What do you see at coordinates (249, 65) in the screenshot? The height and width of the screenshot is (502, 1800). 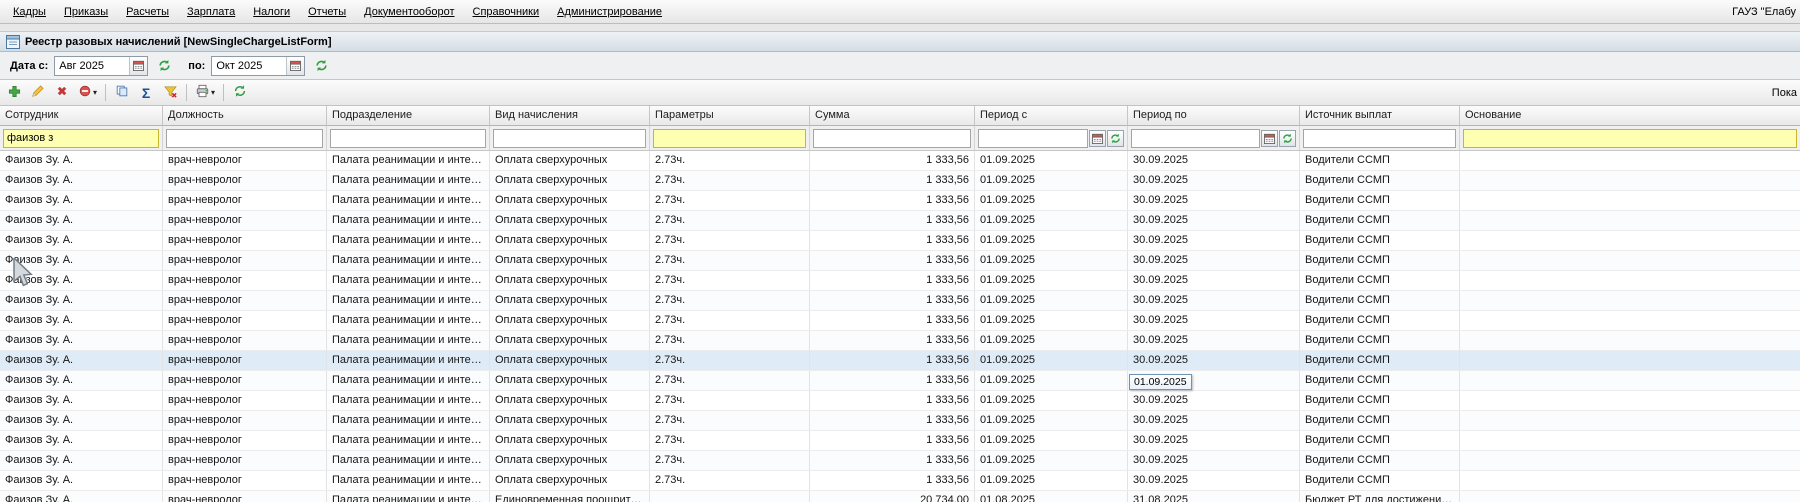 I see `date-to-input` at bounding box center [249, 65].